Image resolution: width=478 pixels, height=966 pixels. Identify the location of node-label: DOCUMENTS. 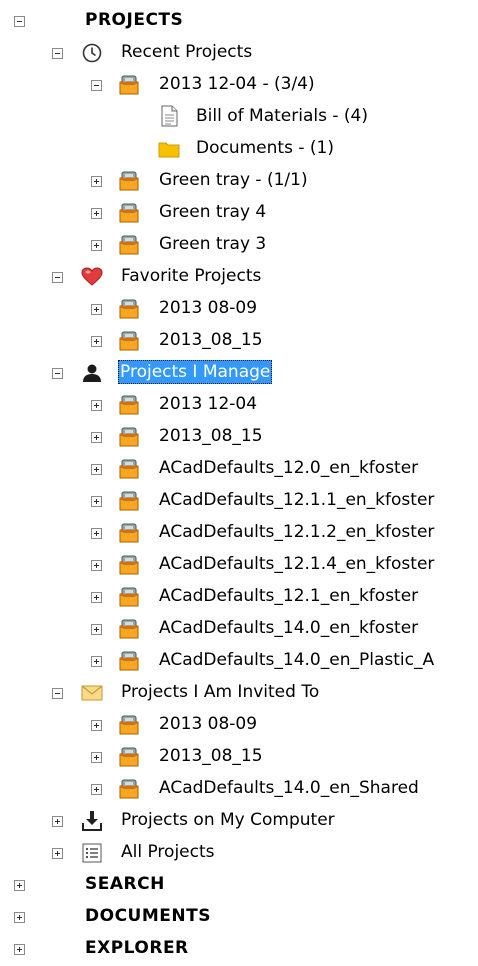
(148, 916).